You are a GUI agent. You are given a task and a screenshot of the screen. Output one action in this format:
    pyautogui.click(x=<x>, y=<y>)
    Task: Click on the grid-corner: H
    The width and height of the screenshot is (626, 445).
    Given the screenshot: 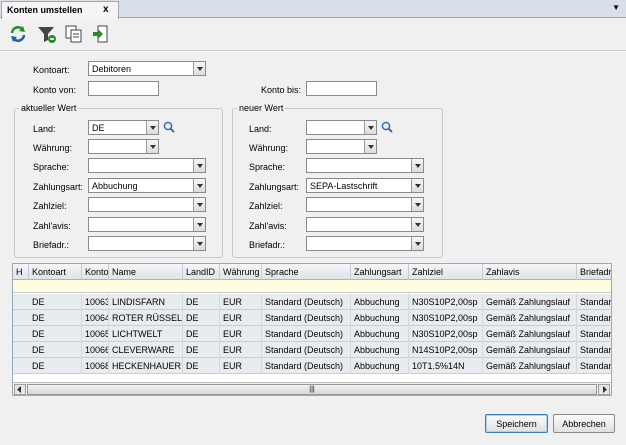 What is the action you would take?
    pyautogui.click(x=21, y=272)
    